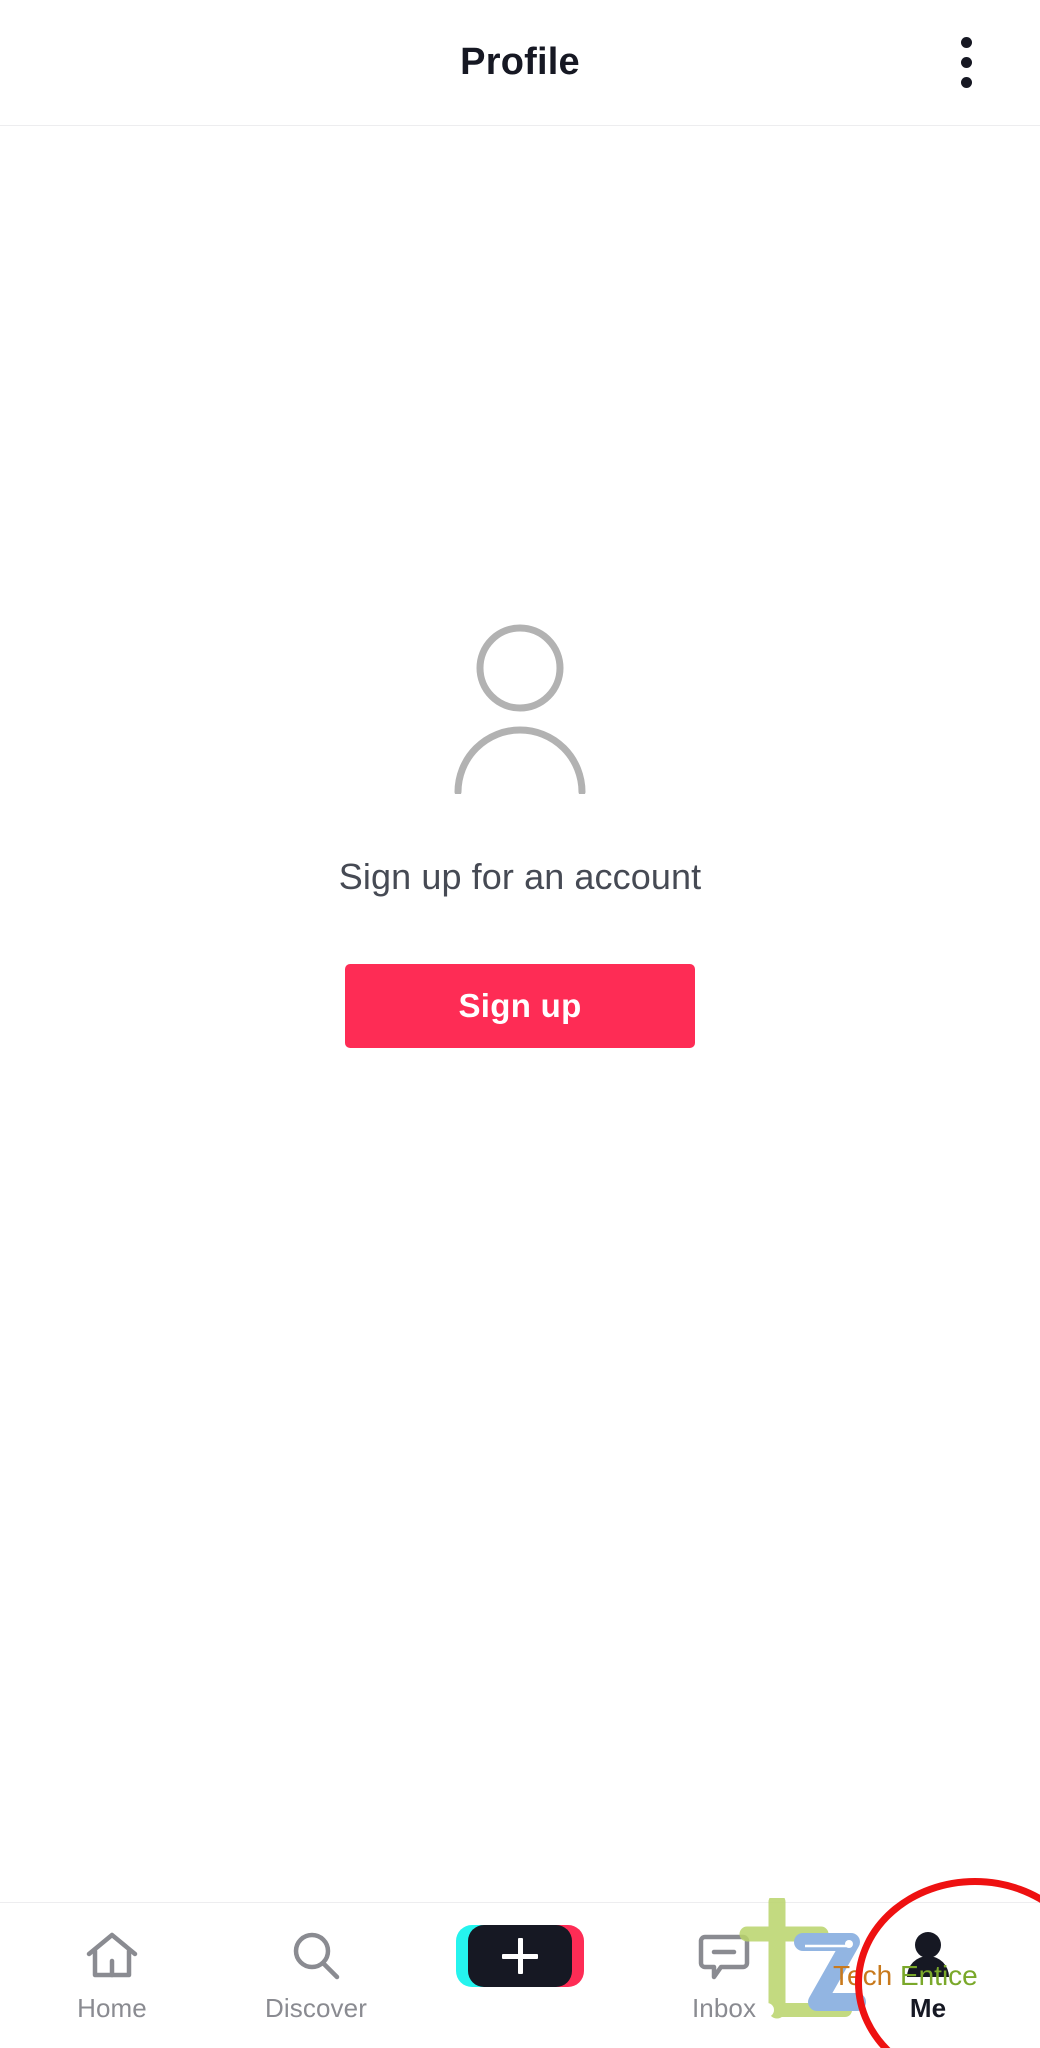 This screenshot has width=1040, height=2048. Describe the element at coordinates (316, 2008) in the screenshot. I see `nav-label-discover: Discover` at that location.